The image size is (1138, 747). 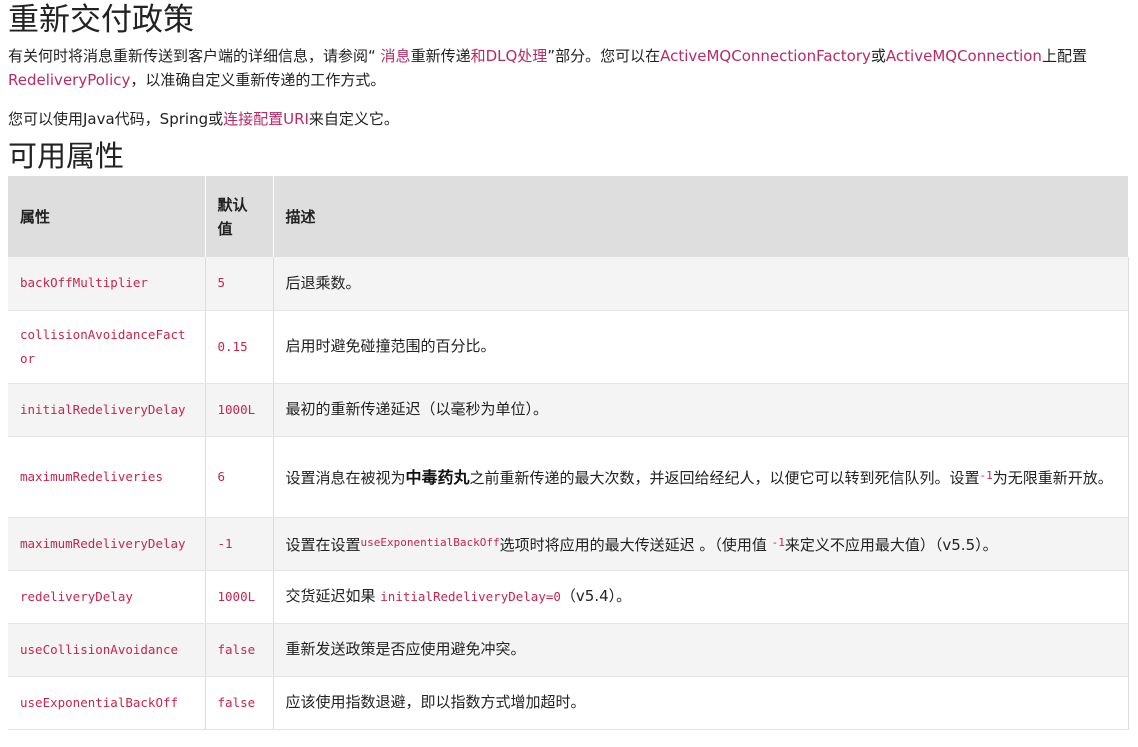 What do you see at coordinates (107, 477) in the screenshot?
I see `property-cell: maximumRedeliveries` at bounding box center [107, 477].